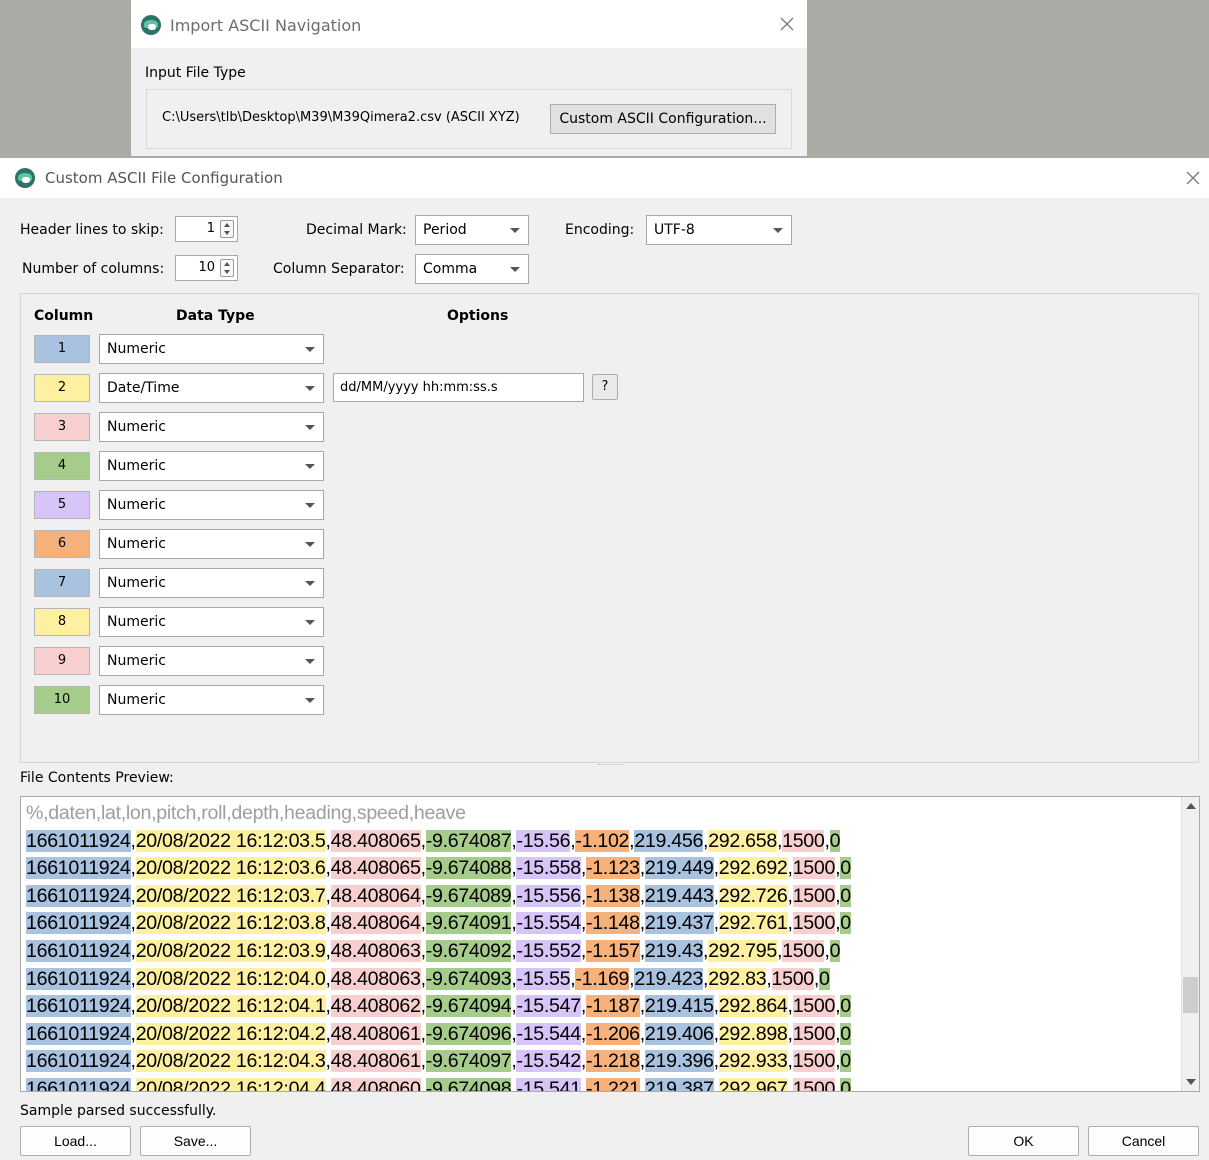 This screenshot has height=1160, width=1209. I want to click on data-type-combo-5: Numeric, so click(211, 505).